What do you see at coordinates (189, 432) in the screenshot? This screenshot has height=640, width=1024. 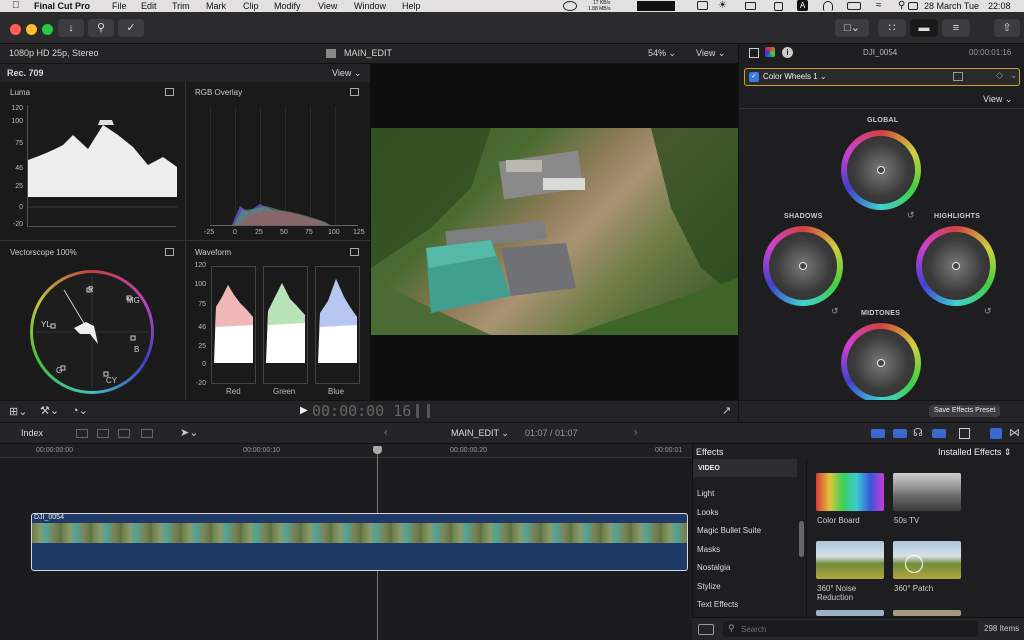 I see `select-tool-icon: ➤⌄` at bounding box center [189, 432].